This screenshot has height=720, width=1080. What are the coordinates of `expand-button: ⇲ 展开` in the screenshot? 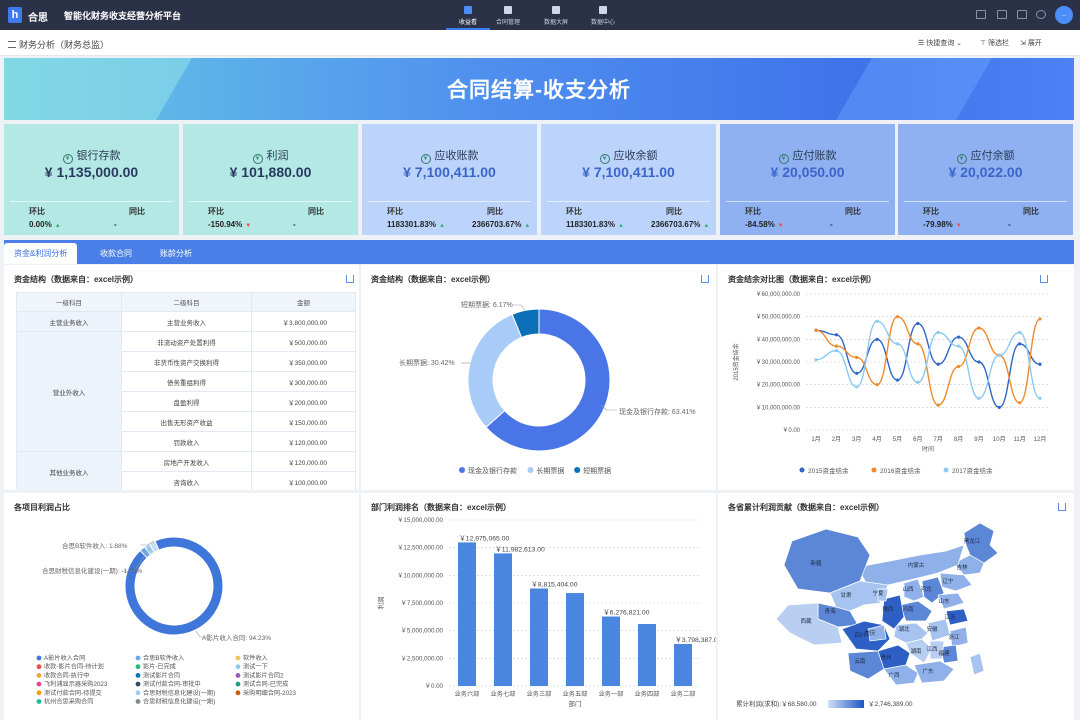 It's located at (1031, 43).